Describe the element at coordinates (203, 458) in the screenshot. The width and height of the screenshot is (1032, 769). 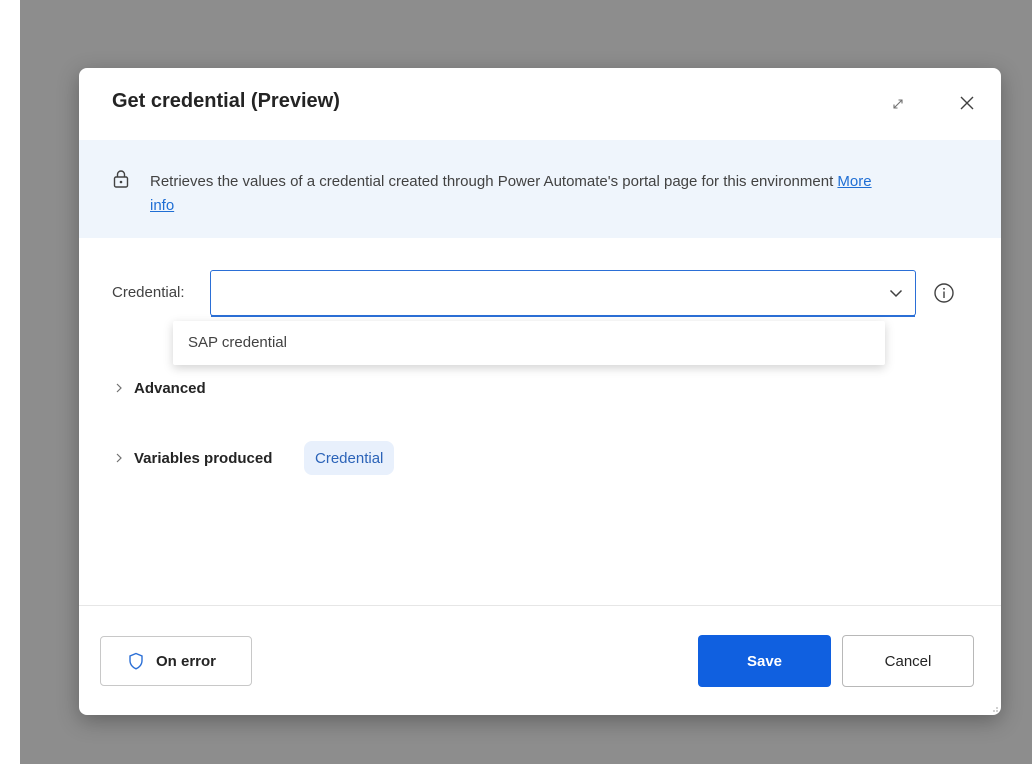
I see `variables-produced-label: Variables produced` at that location.